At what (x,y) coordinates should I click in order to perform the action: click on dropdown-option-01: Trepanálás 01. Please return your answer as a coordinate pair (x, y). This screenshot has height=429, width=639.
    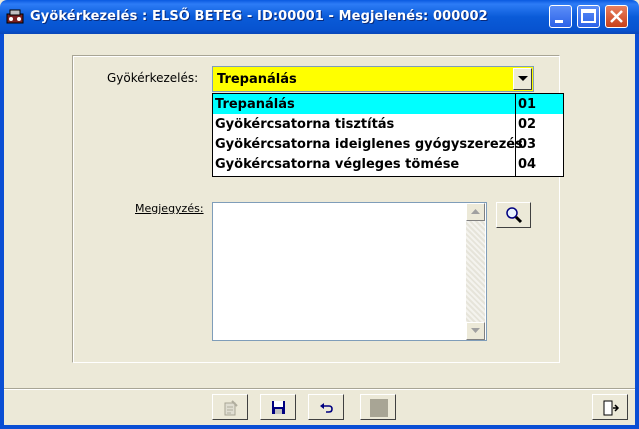
    Looking at the image, I should click on (388, 104).